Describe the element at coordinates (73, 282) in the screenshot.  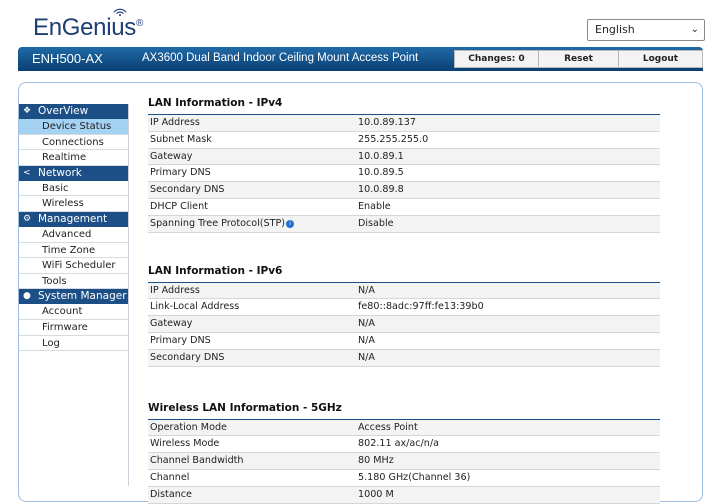
I see `sidebar-item-tools: Tools` at that location.